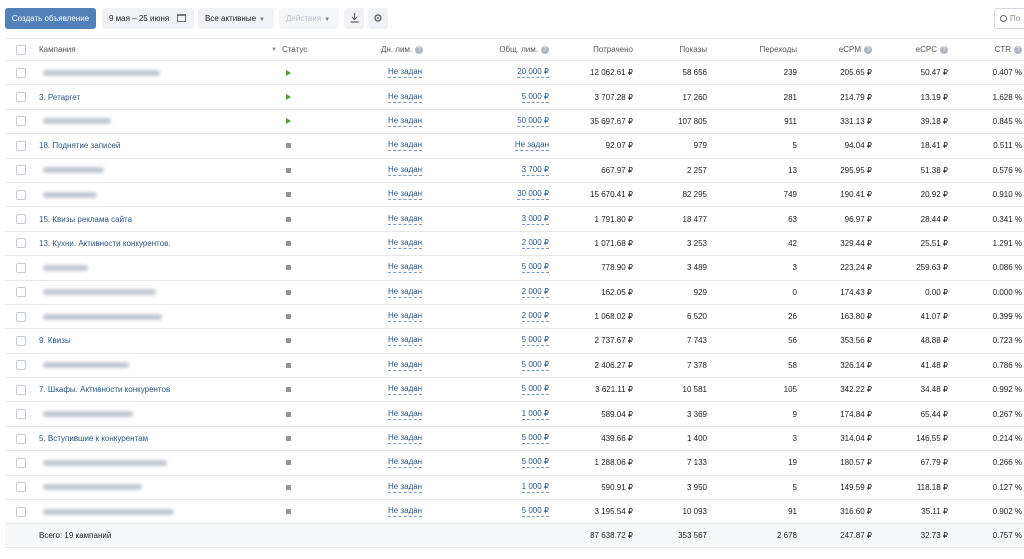  Describe the element at coordinates (535, 170) in the screenshot. I see `total-limit-link: 3 700 ₽` at that location.